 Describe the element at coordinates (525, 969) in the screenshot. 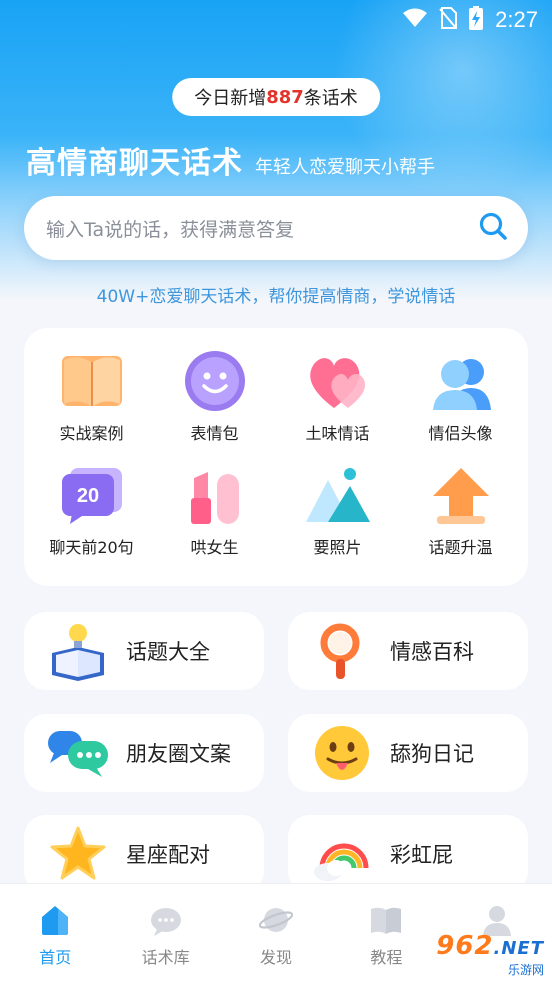

I see `watermark-sub: 乐游网` at that location.